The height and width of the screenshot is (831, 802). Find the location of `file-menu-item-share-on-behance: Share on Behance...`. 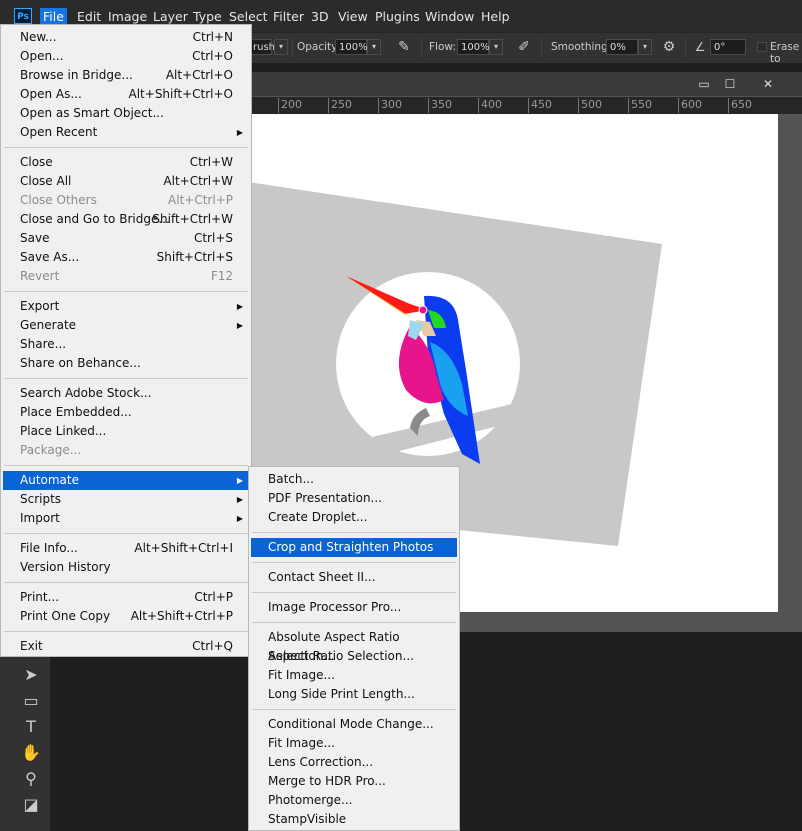

file-menu-item-share-on-behance: Share on Behance... is located at coordinates (126, 363).